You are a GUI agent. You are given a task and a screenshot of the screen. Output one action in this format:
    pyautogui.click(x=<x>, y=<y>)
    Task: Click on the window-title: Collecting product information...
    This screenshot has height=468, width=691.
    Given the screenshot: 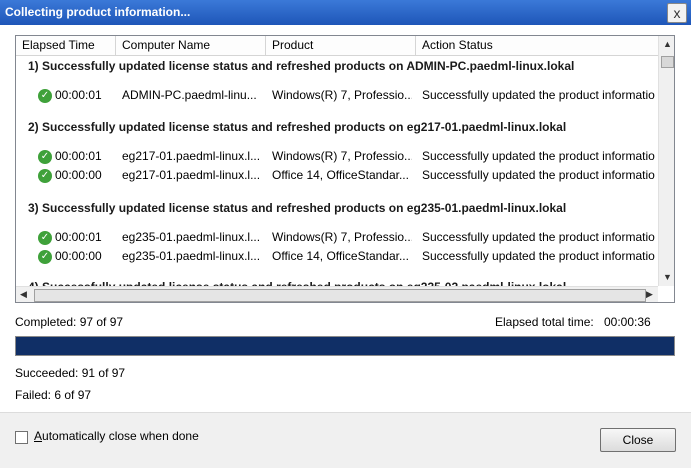 What is the action you would take?
    pyautogui.click(x=98, y=12)
    